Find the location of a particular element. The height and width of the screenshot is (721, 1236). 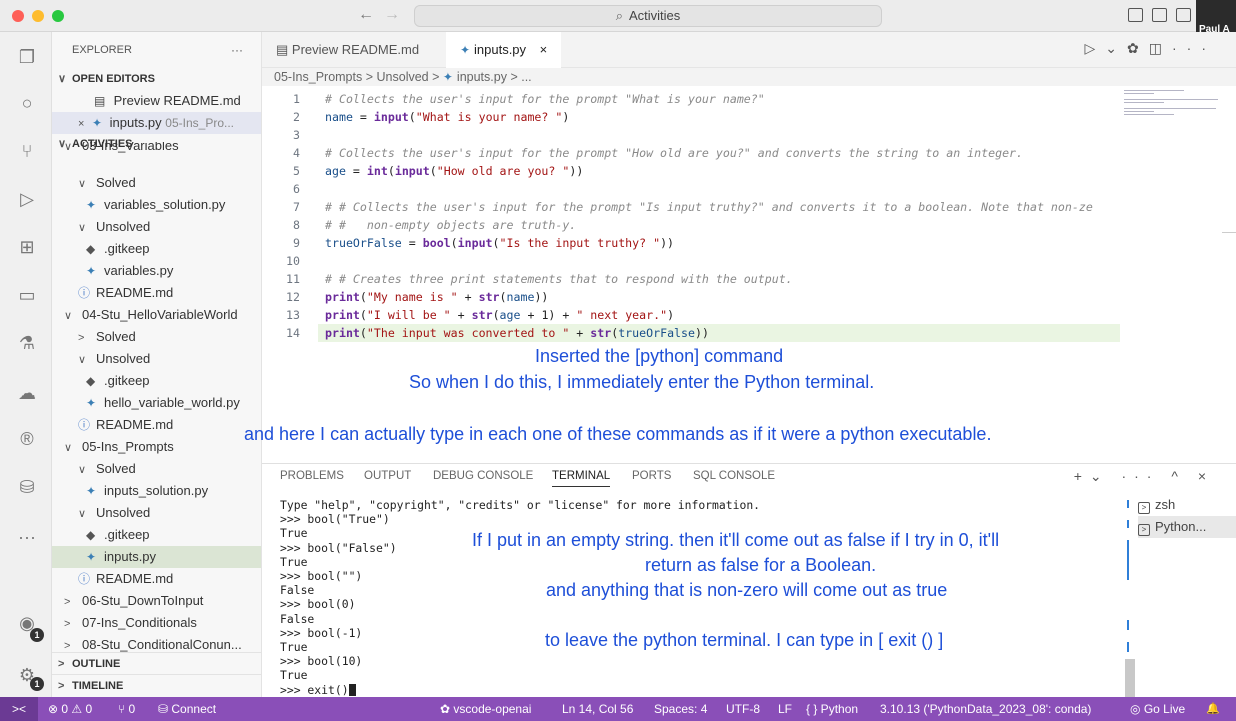

line-ending: LF is located at coordinates (785, 709).